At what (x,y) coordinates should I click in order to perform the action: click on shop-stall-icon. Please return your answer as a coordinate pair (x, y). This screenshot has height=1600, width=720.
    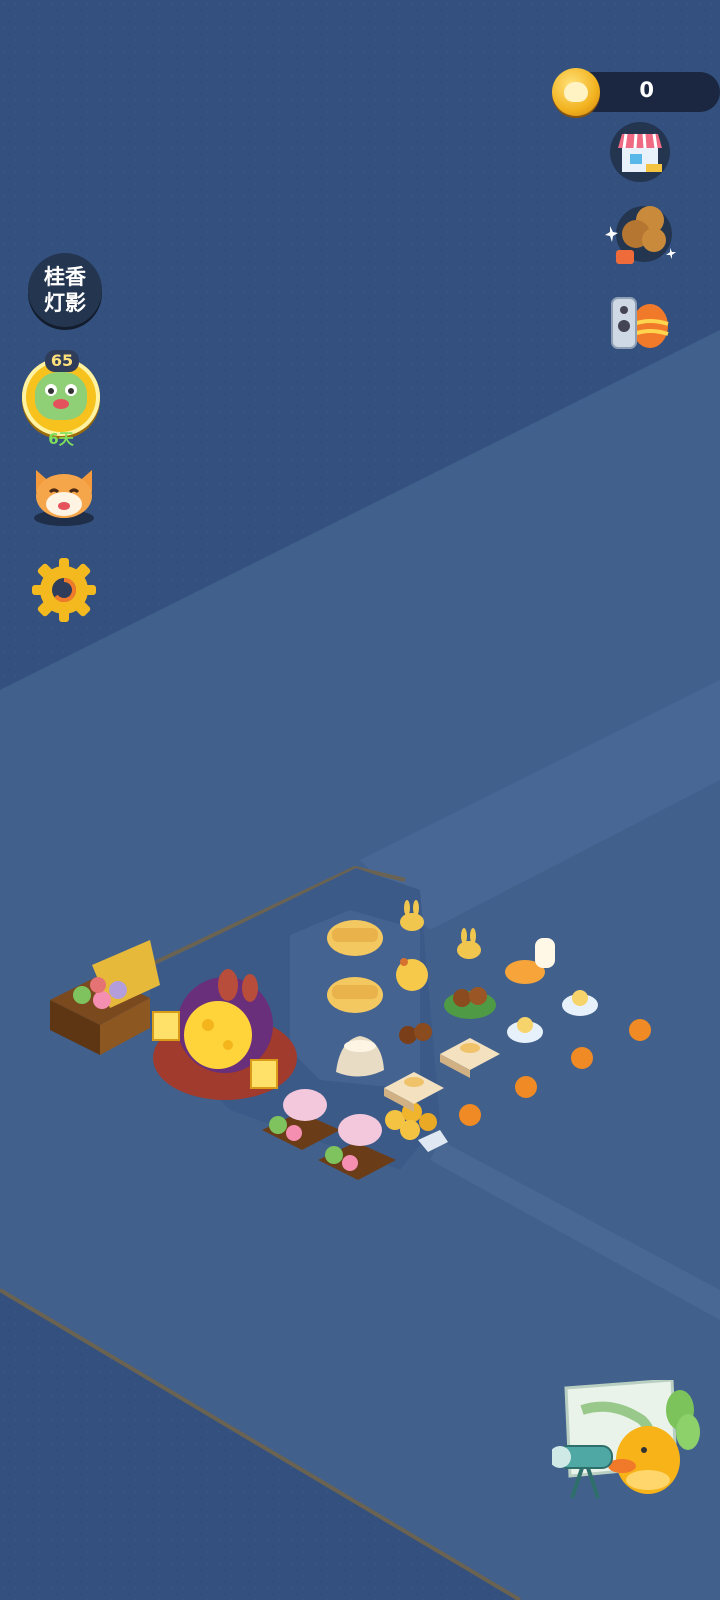
    Looking at the image, I should click on (640, 152).